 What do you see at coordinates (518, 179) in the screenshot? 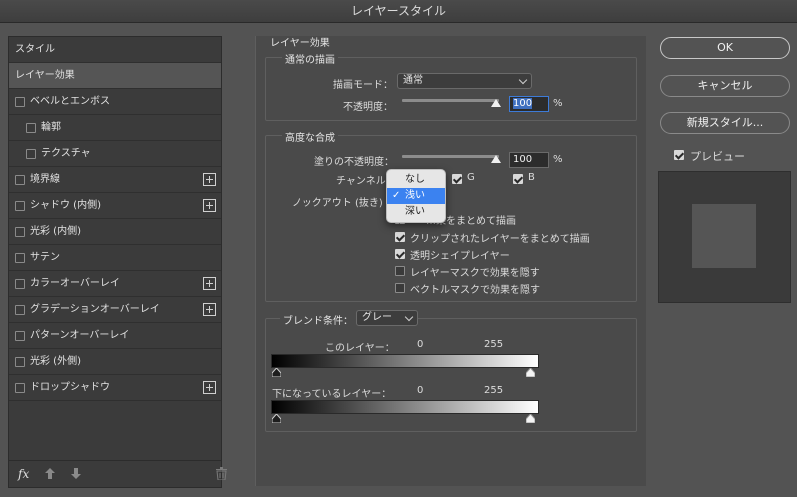
I see `channel-b-checkbox` at bounding box center [518, 179].